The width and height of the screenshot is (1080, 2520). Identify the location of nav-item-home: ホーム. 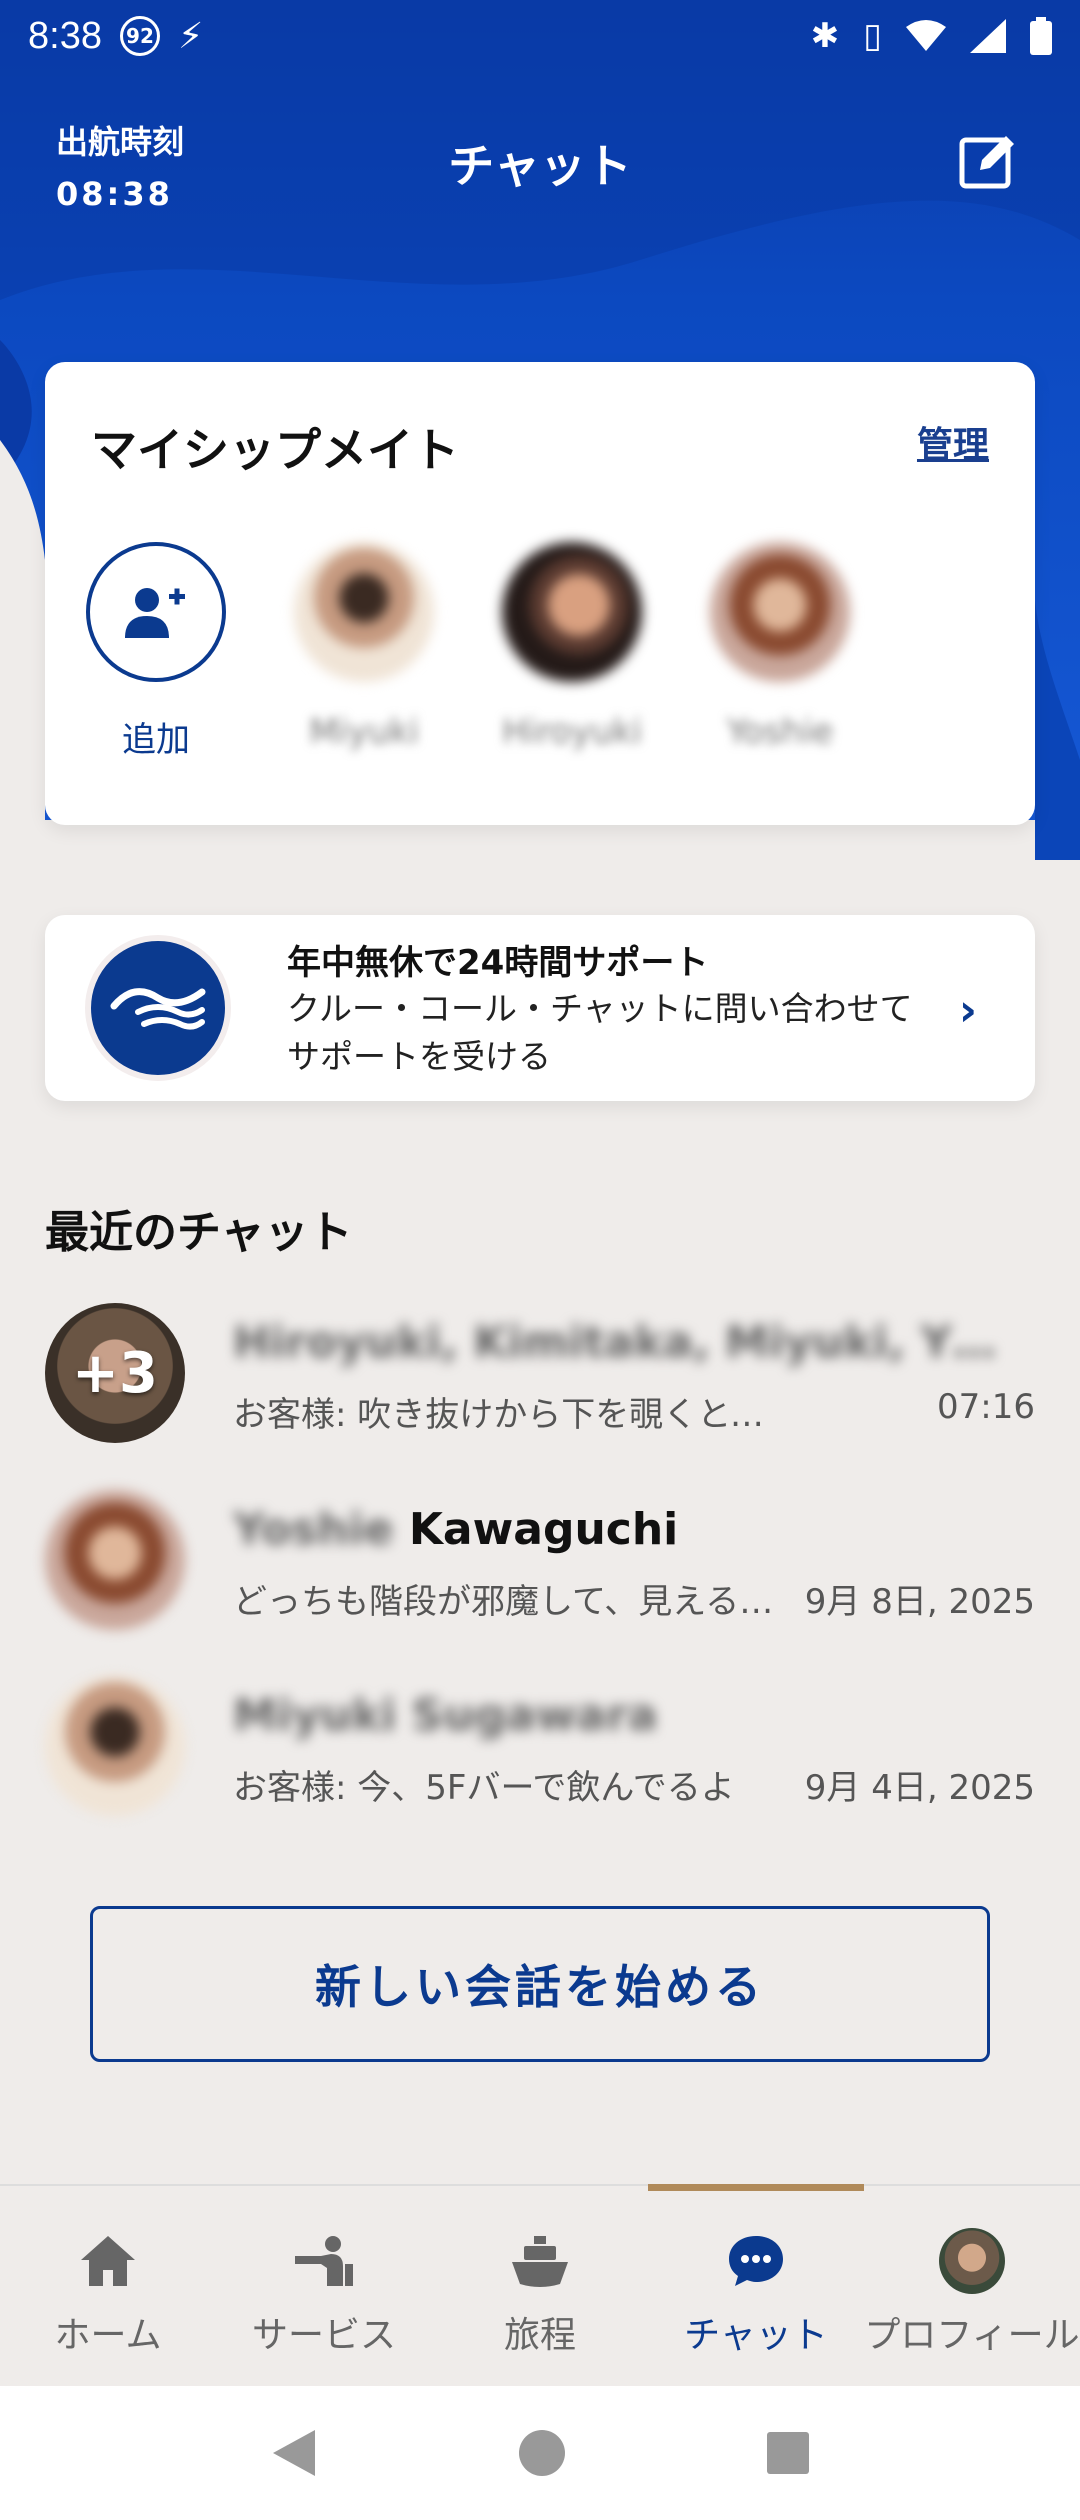
(108, 2285).